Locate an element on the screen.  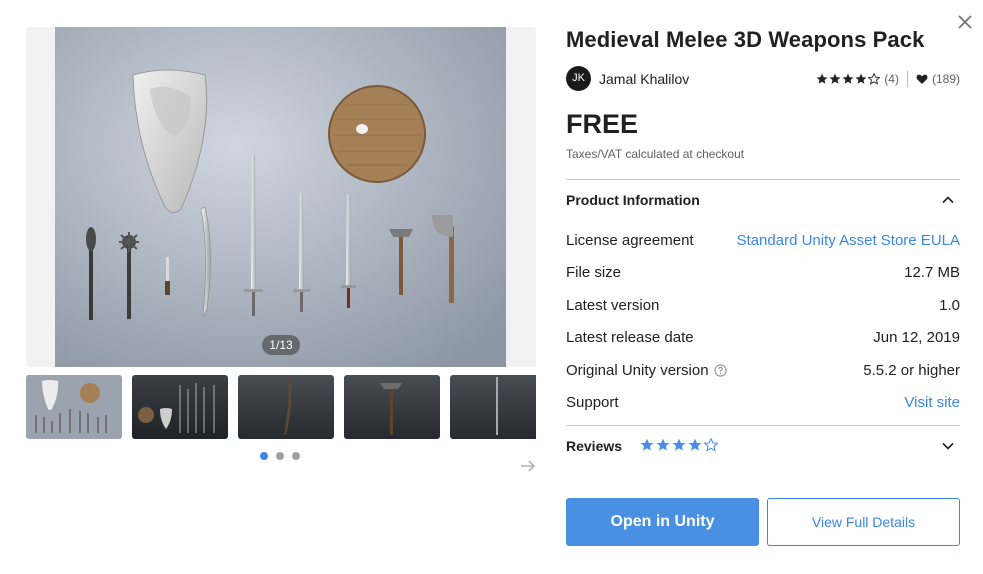
rating-stars is located at coordinates (848, 79).